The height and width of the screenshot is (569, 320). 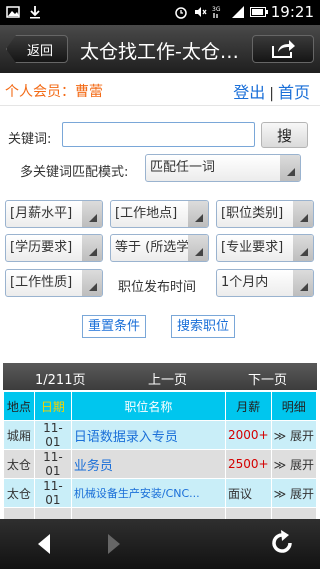 I want to click on major-select-value: [专业要求], so click(x=252, y=247).